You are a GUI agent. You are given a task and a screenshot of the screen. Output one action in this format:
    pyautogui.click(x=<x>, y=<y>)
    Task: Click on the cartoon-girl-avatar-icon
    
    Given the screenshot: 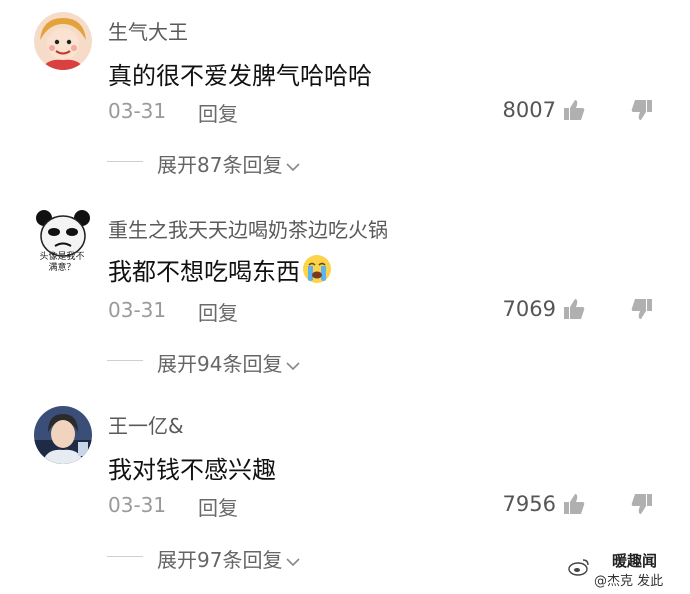 What is the action you would take?
    pyautogui.click(x=63, y=41)
    